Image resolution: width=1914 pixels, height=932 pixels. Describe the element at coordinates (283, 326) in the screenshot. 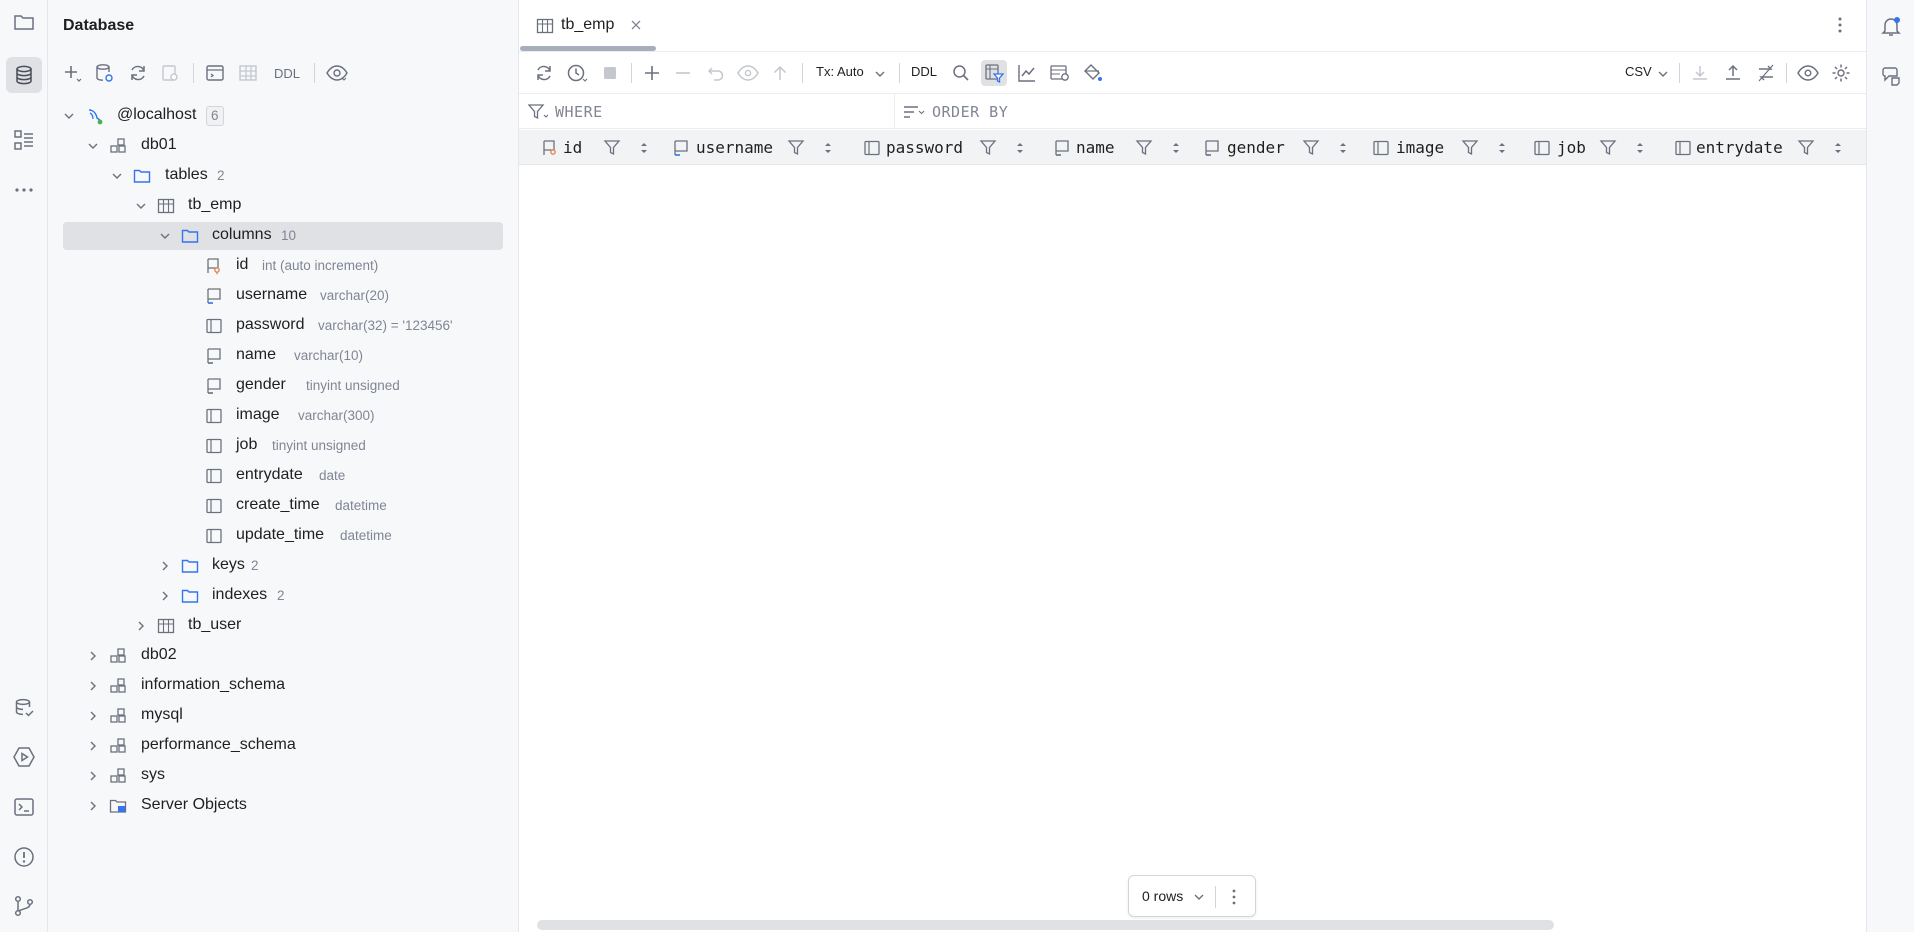

I see `tree-column-password: password varchar(32) = '123456'` at that location.